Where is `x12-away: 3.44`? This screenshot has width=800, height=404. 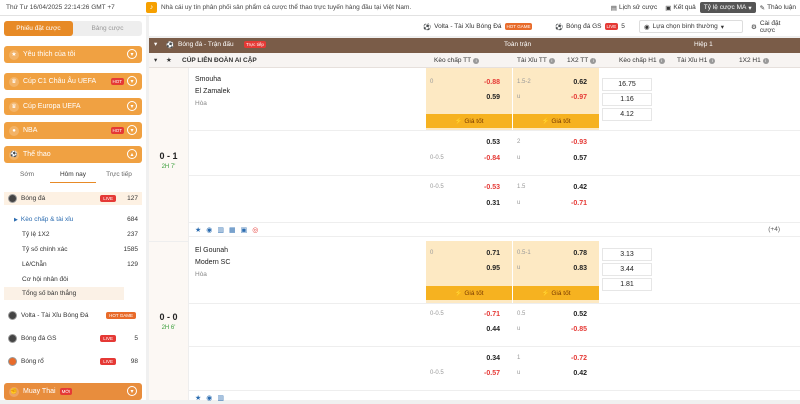 x12-away: 3.44 is located at coordinates (627, 269).